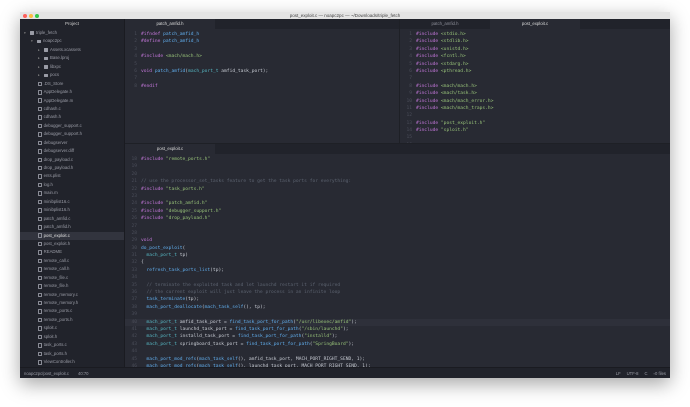  Describe the element at coordinates (83, 373) in the screenshot. I see `status-cursor-position: 40:70` at that location.